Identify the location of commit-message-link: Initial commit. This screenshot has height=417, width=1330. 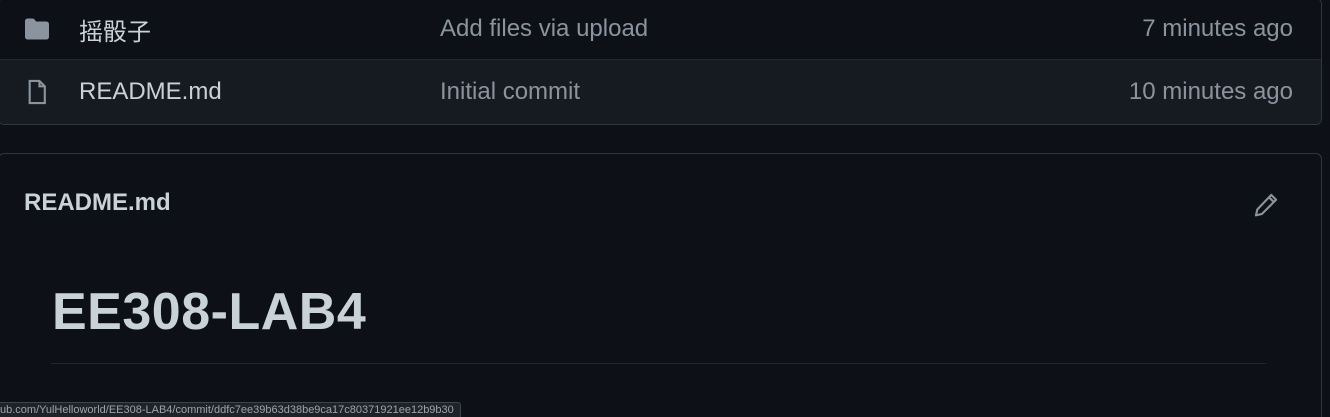
(510, 92).